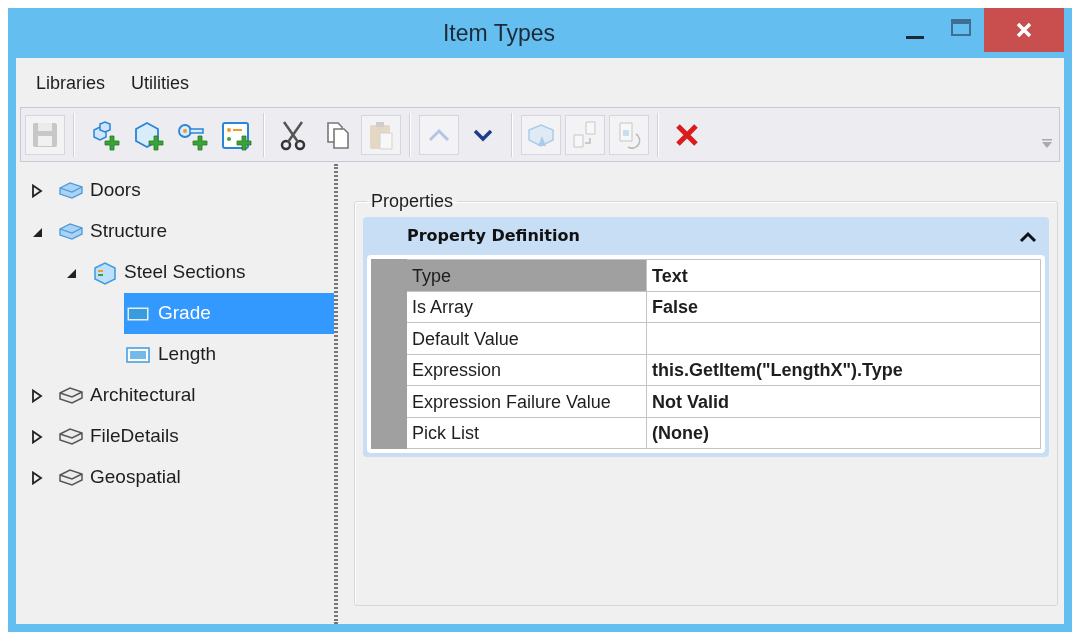  Describe the element at coordinates (105, 272) in the screenshot. I see `cube-icon` at that location.